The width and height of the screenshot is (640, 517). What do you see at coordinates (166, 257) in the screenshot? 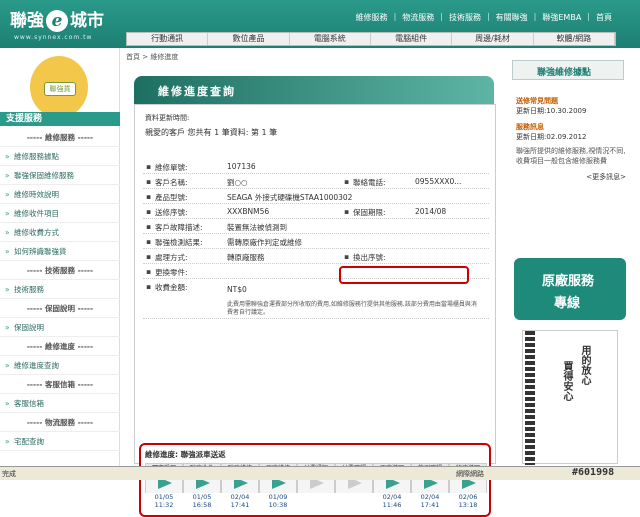
I see `row-label: 處理方式:` at bounding box center [166, 257].